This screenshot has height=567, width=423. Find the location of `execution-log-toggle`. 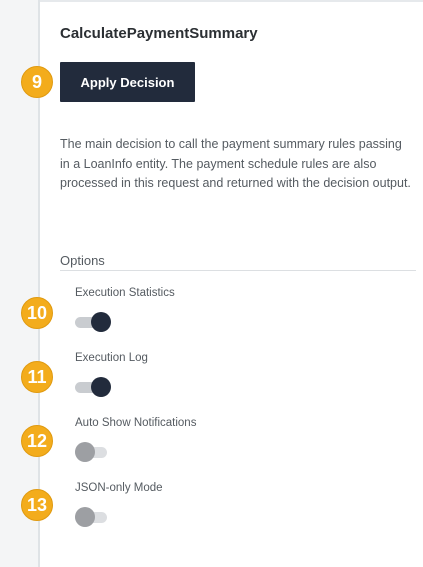

execution-log-toggle is located at coordinates (93, 387).